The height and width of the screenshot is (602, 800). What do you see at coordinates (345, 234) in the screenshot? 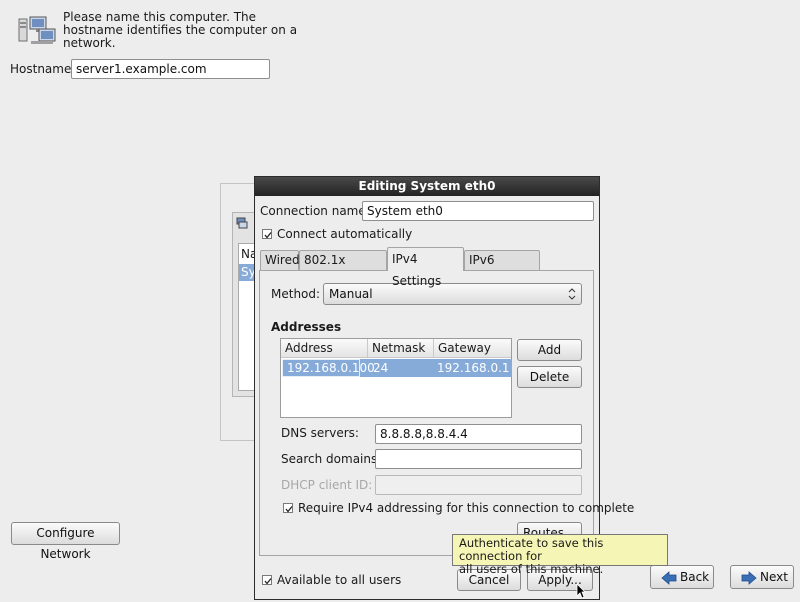
I see `connect-automatically-label: Connect automatically` at bounding box center [345, 234].